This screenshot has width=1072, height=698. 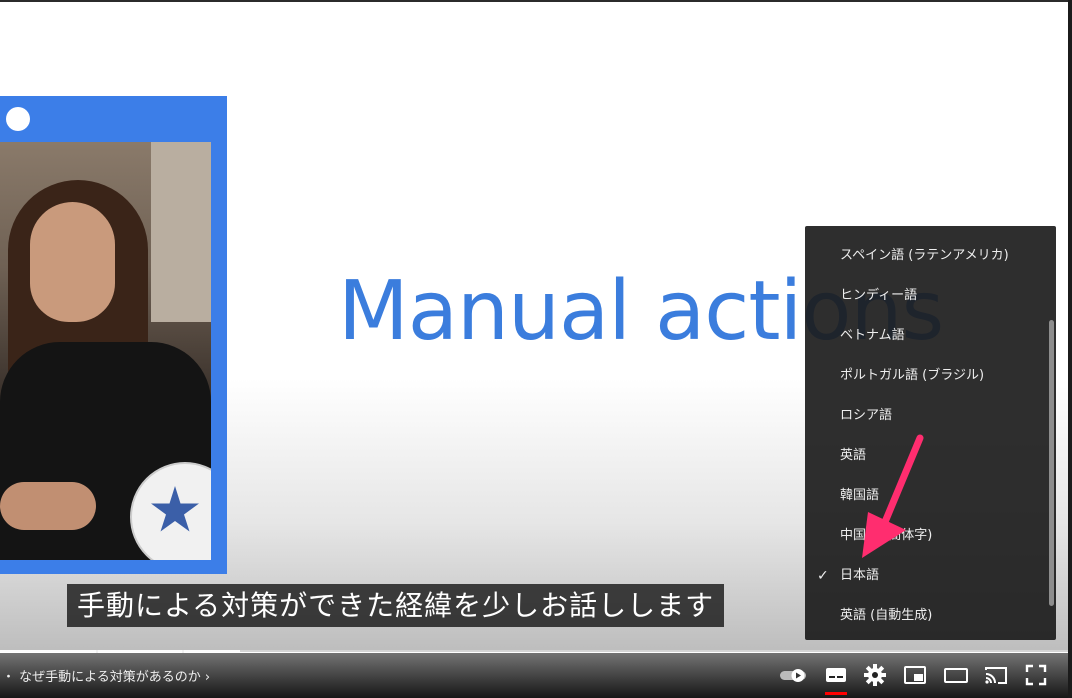 What do you see at coordinates (860, 495) in the screenshot?
I see `menu-item-label: 韓国語` at bounding box center [860, 495].